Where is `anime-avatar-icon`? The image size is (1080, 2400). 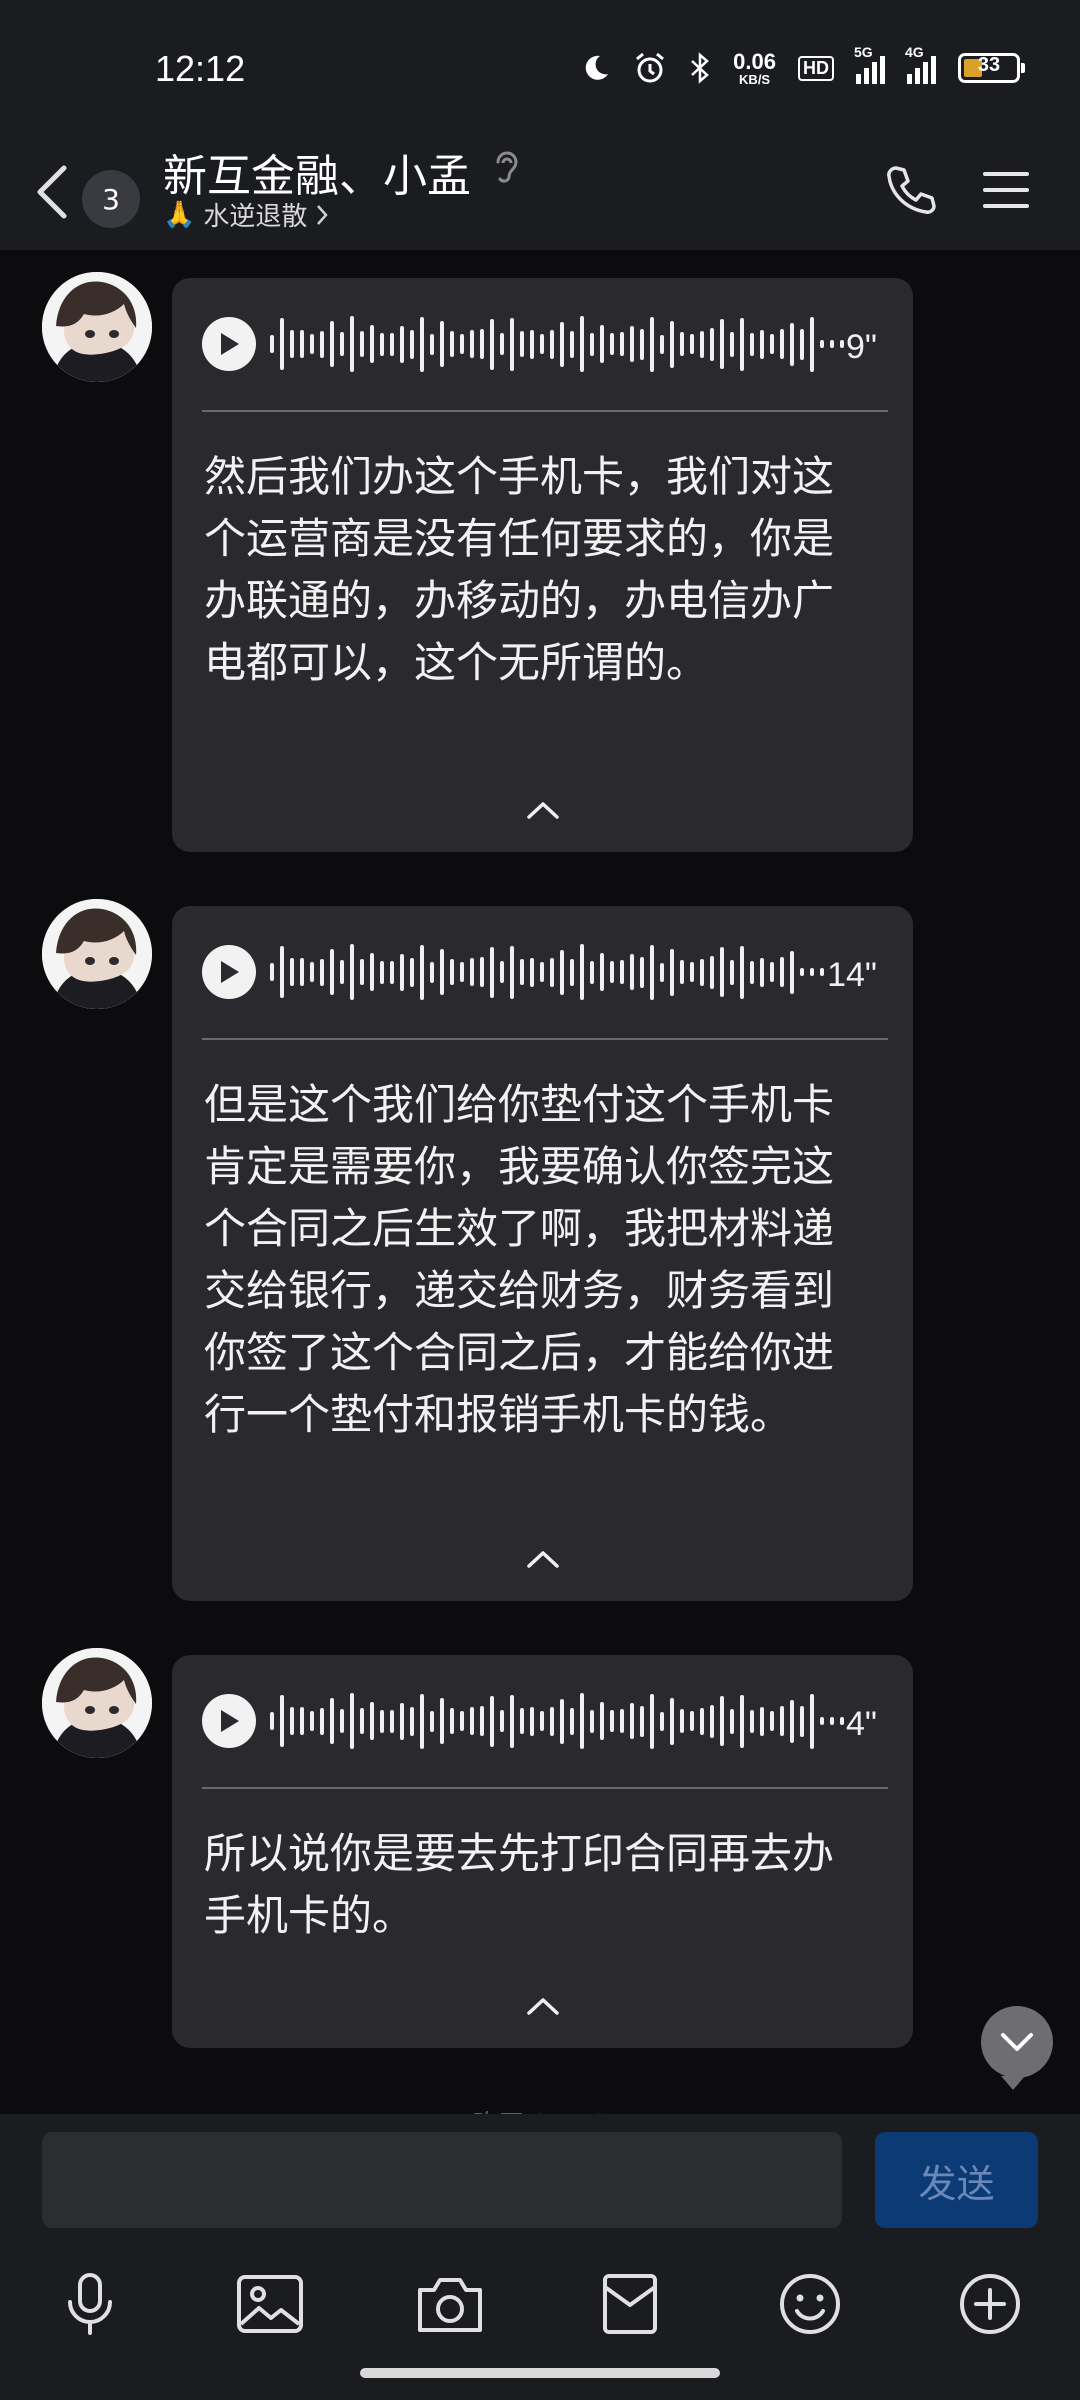
anime-avatar-icon is located at coordinates (97, 954).